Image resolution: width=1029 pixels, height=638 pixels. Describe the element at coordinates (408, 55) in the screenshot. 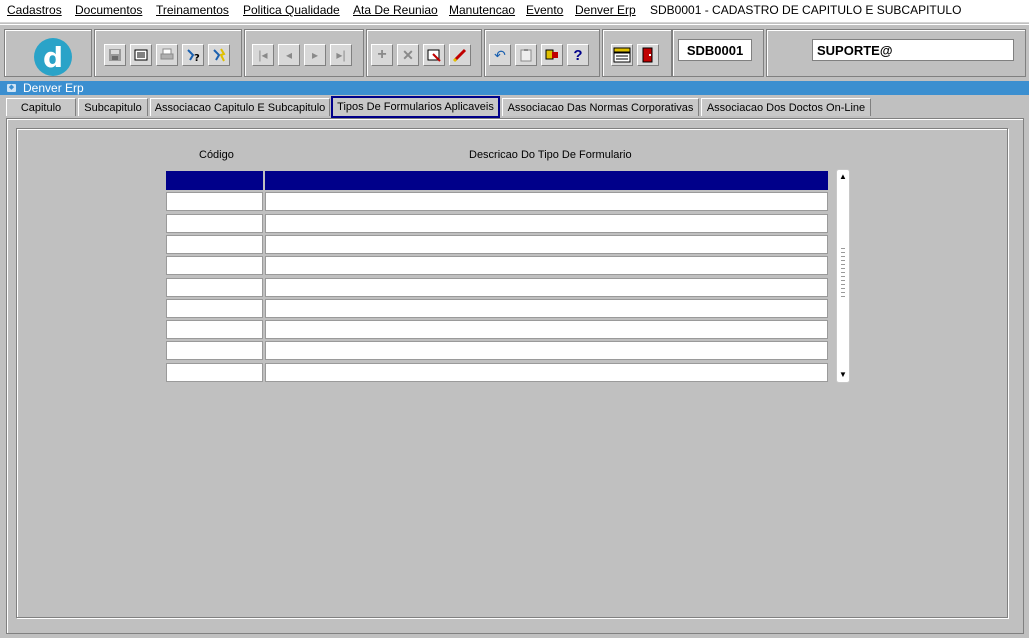

I see `delete-record-icon: ✕` at that location.